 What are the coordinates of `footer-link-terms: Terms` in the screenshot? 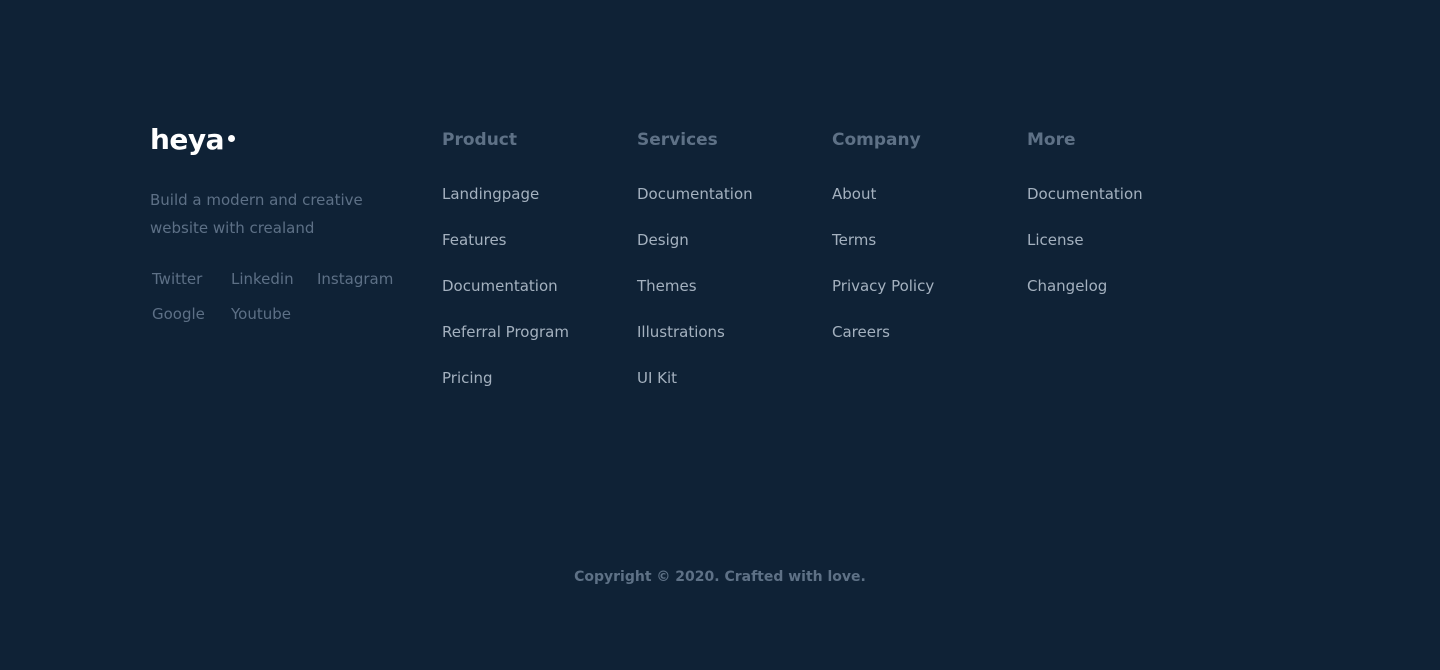 It's located at (854, 240).